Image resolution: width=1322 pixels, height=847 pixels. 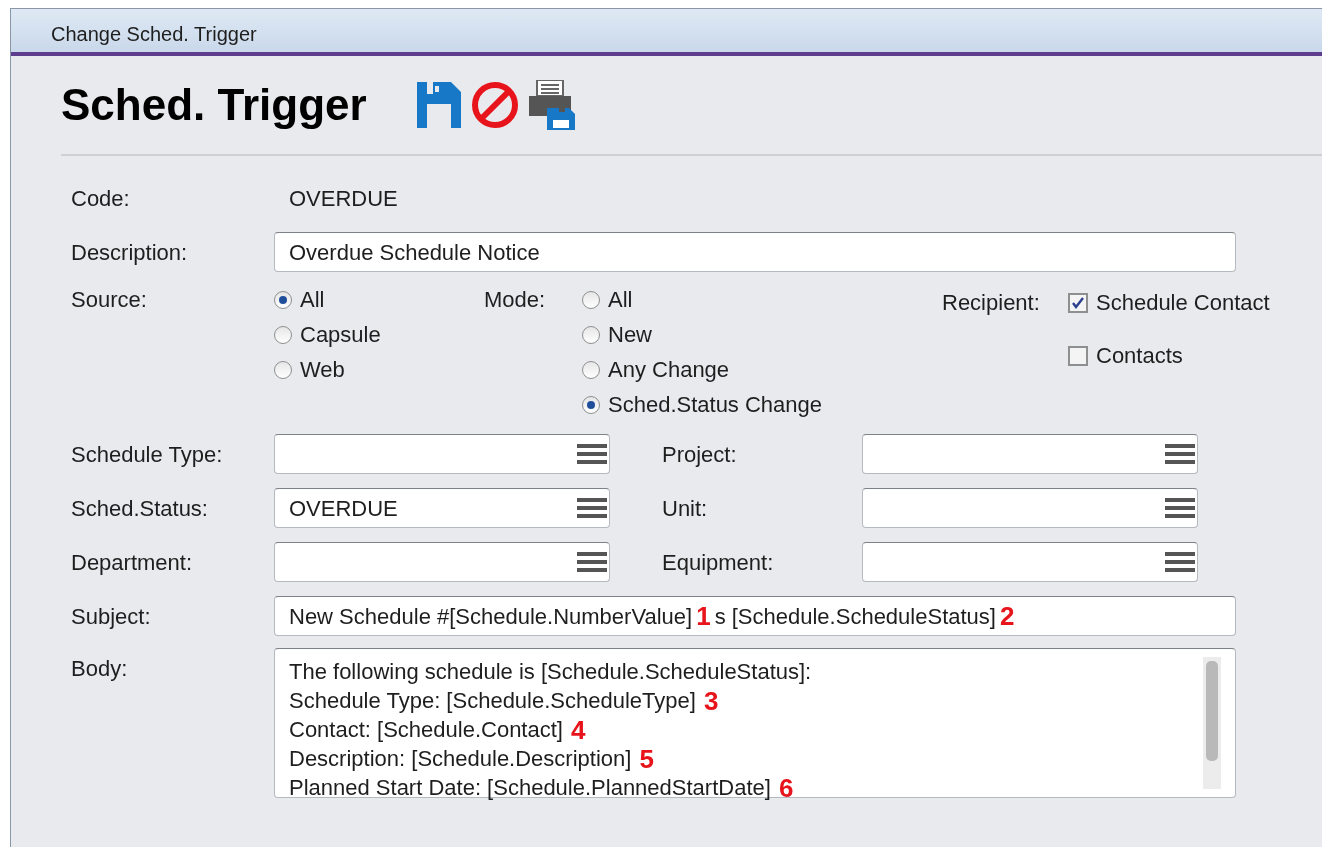 I want to click on text-area, so click(x=755, y=723).